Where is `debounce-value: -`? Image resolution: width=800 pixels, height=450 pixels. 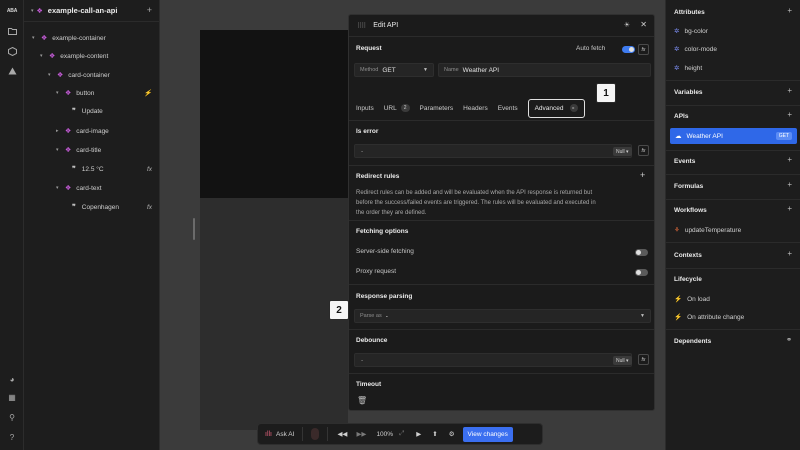
debounce-value: - is located at coordinates (362, 360).